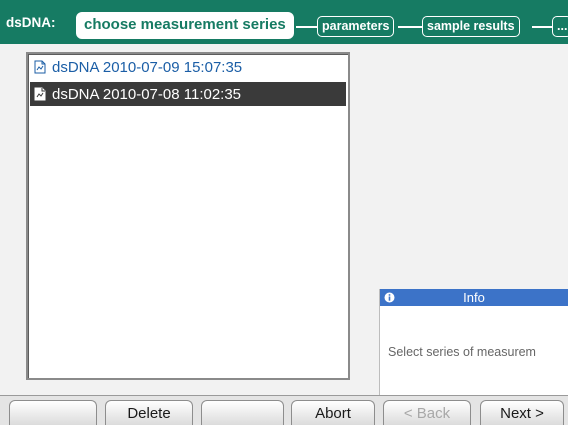 This screenshot has height=425, width=568. Describe the element at coordinates (53, 412) in the screenshot. I see `softkey-1-button` at that location.